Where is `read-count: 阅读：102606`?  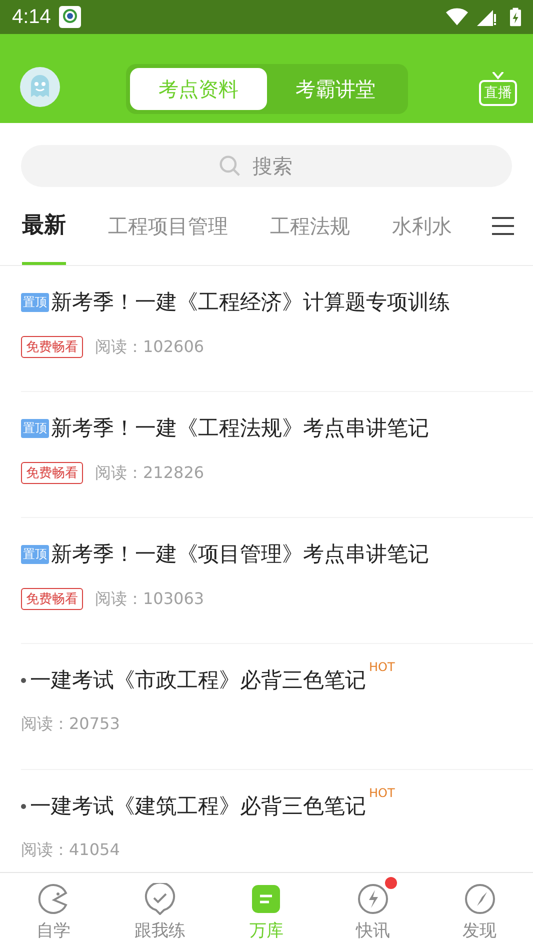
read-count: 阅读：102606 is located at coordinates (149, 347).